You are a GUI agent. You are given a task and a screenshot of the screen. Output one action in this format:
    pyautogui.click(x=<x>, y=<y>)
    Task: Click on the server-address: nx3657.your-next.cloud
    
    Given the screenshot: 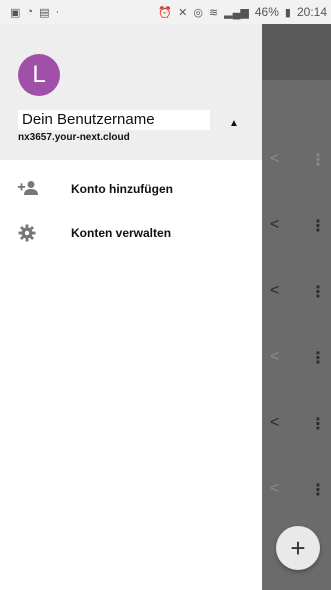 What is the action you would take?
    pyautogui.click(x=74, y=137)
    